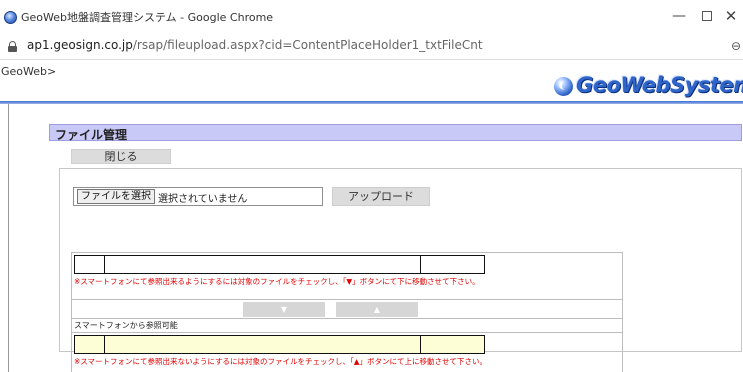  Describe the element at coordinates (147, 17) in the screenshot. I see `window-title: GeoWeb地盤調査管理システム - Google Chrome` at that location.